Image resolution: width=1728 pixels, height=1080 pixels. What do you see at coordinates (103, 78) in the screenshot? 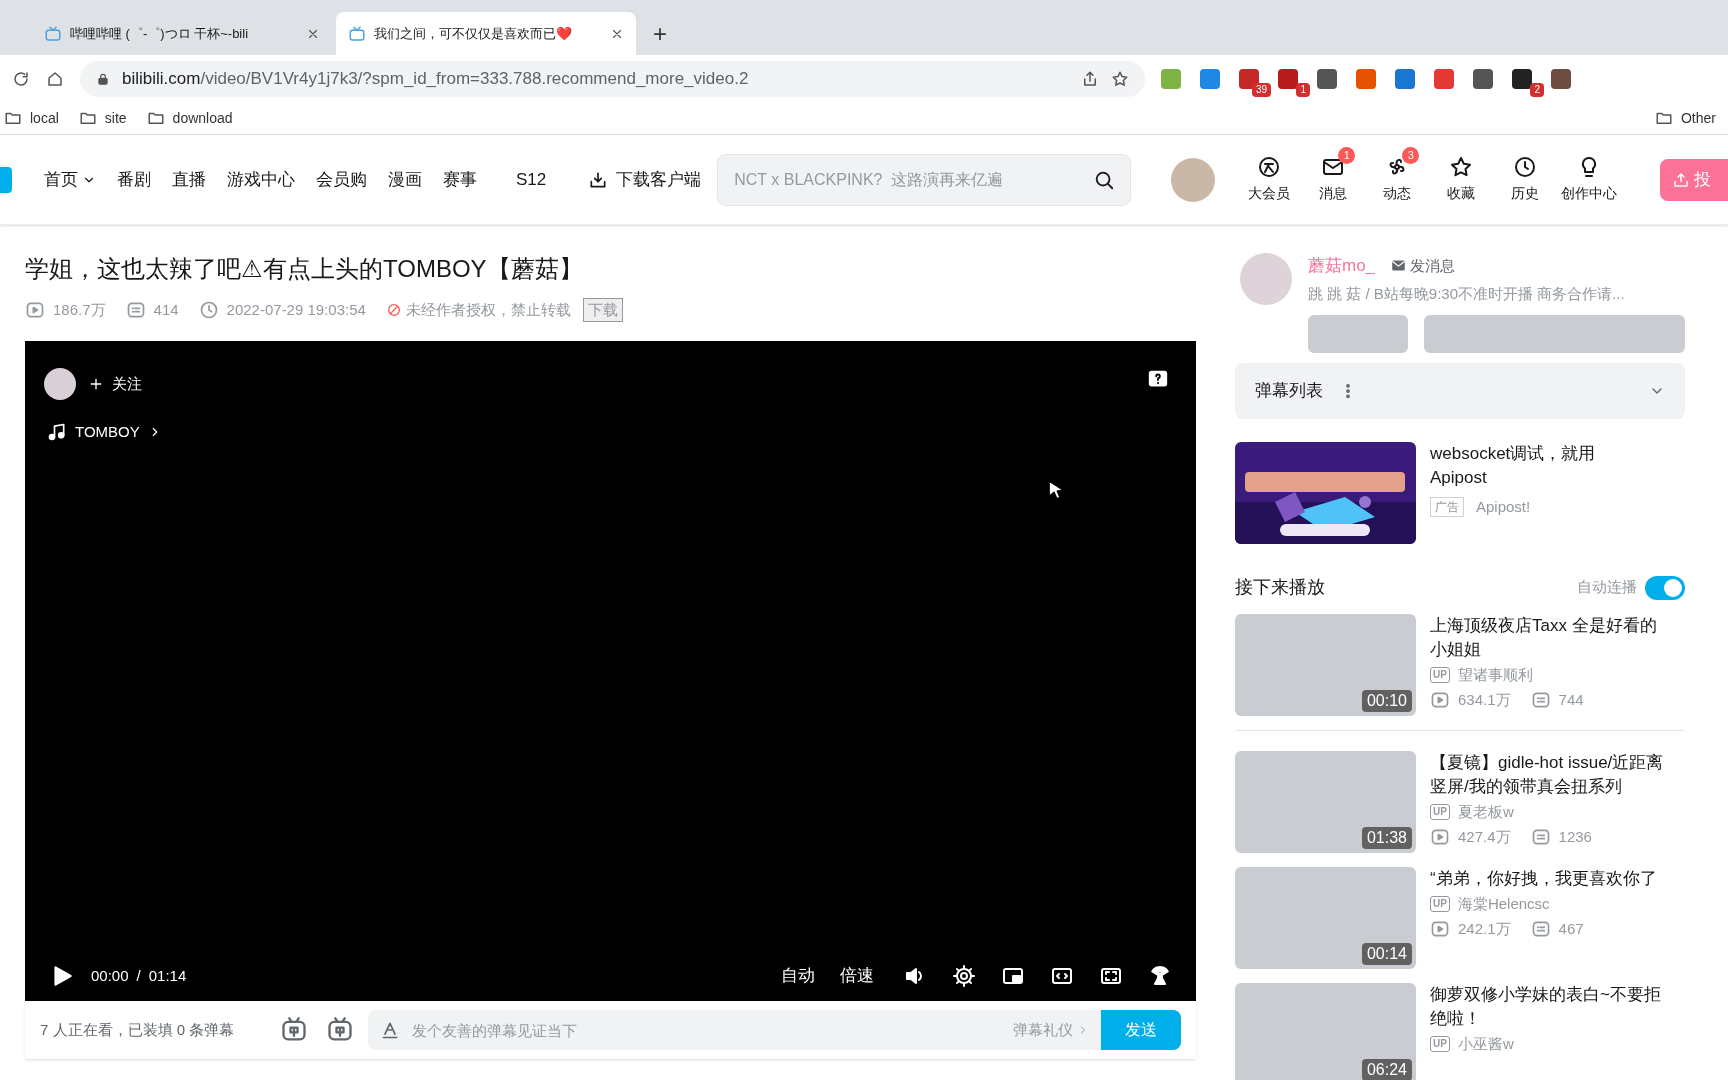
I see `lock-icon` at bounding box center [103, 78].